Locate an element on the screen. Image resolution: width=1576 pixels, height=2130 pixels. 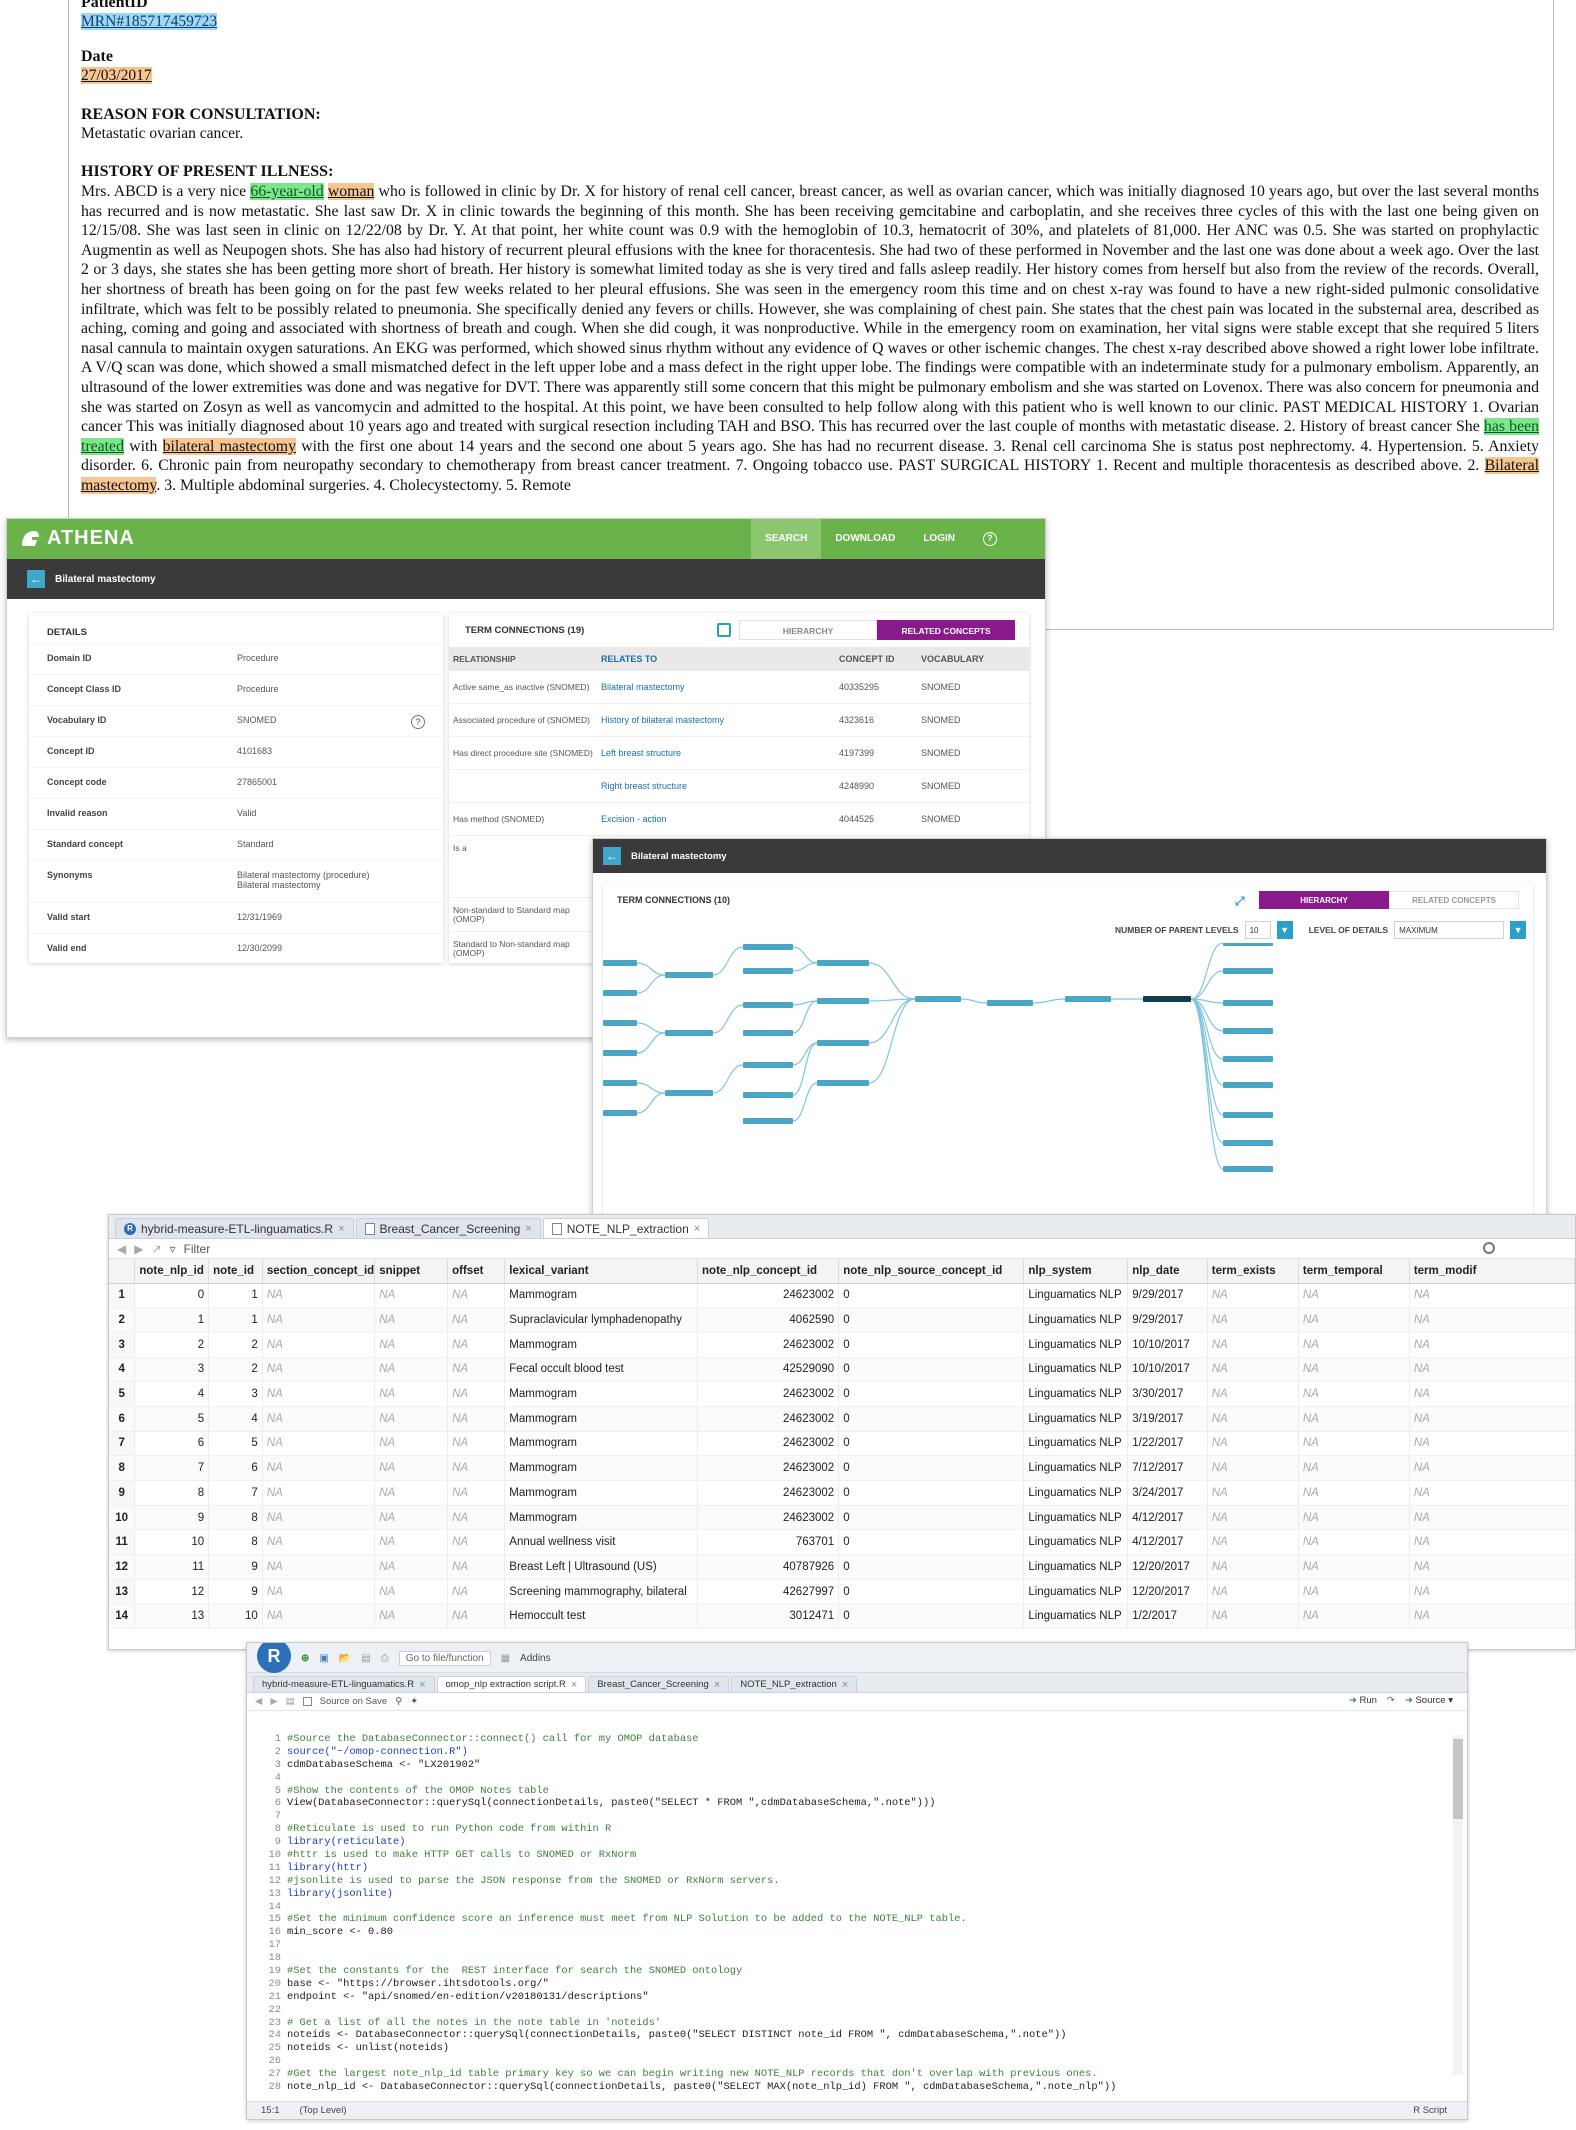
nav-search: SEARCH is located at coordinates (786, 539).